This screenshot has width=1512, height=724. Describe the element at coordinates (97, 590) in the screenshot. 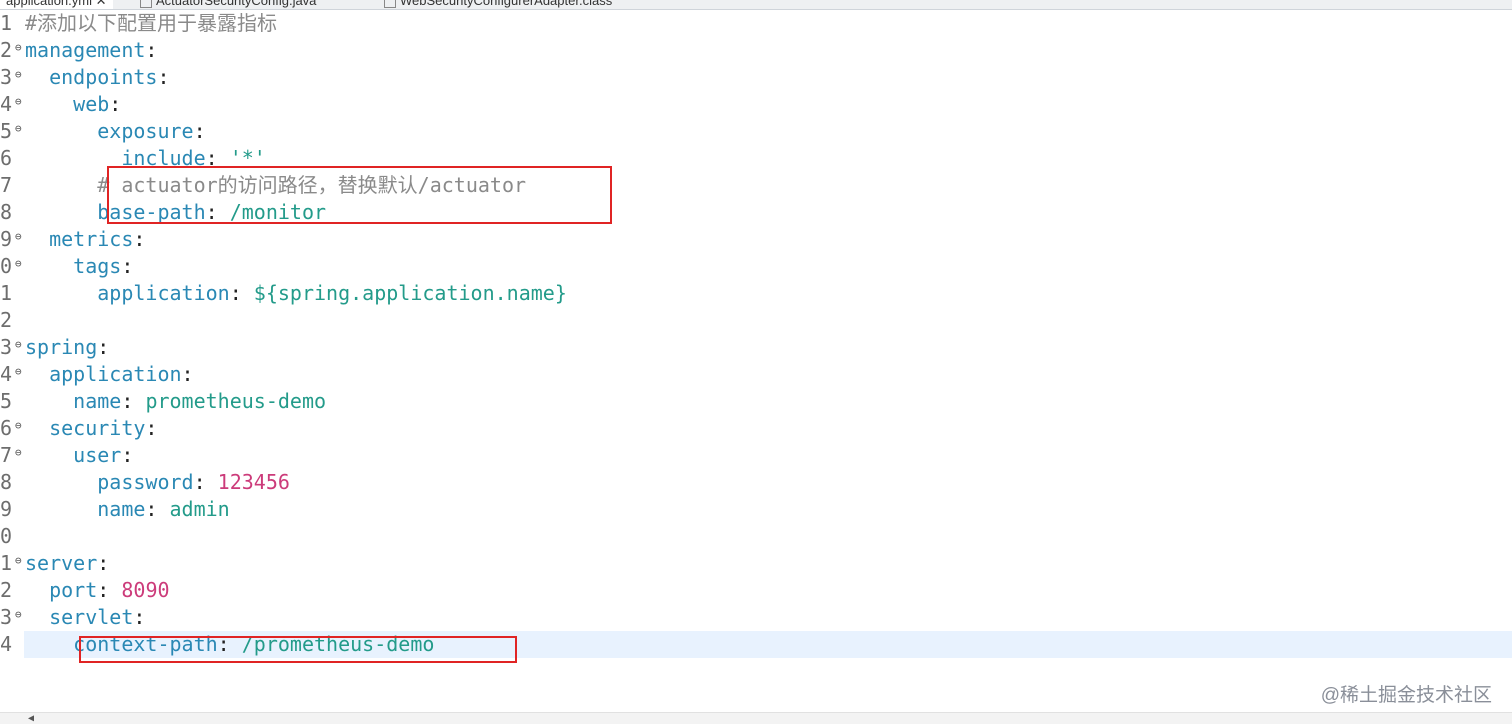

I see `code-text: port: 8090` at that location.